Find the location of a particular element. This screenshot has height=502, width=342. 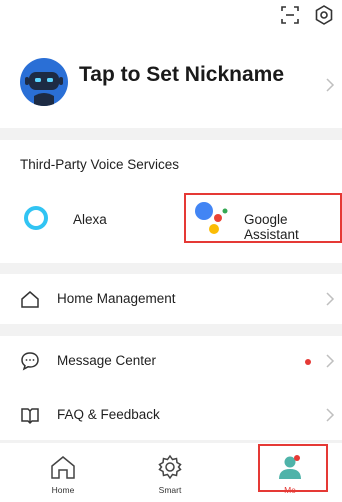

tab-home-label: Home is located at coordinates (63, 490).